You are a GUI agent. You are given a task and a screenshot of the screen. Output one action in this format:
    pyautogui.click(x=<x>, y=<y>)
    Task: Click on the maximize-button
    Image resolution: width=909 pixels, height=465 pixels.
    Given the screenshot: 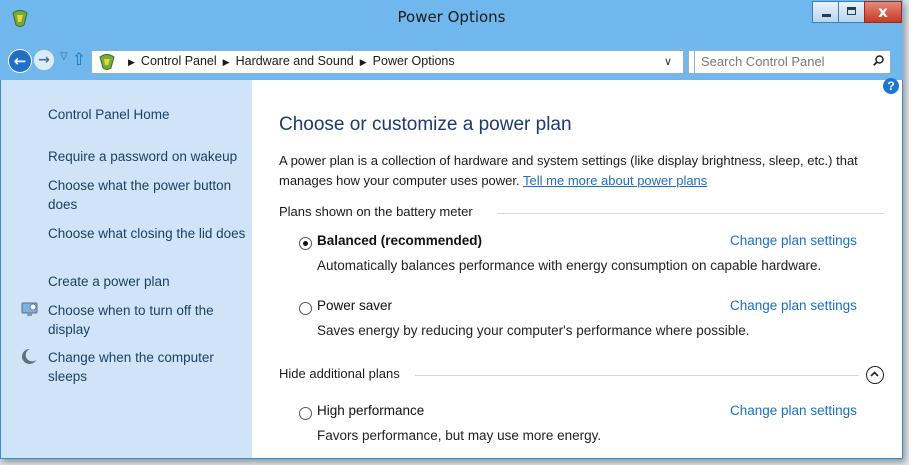 What is the action you would take?
    pyautogui.click(x=851, y=12)
    